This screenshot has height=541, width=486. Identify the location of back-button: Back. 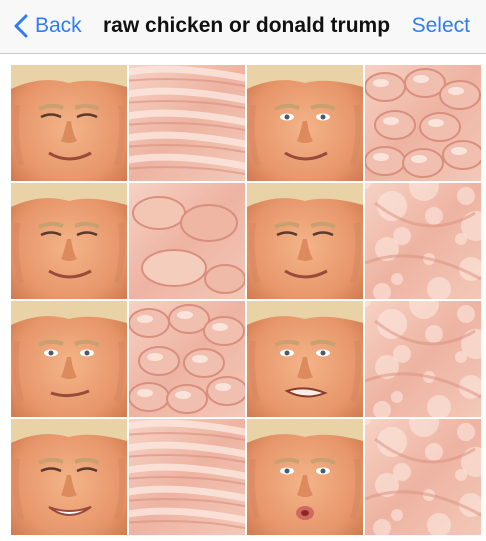
(48, 26).